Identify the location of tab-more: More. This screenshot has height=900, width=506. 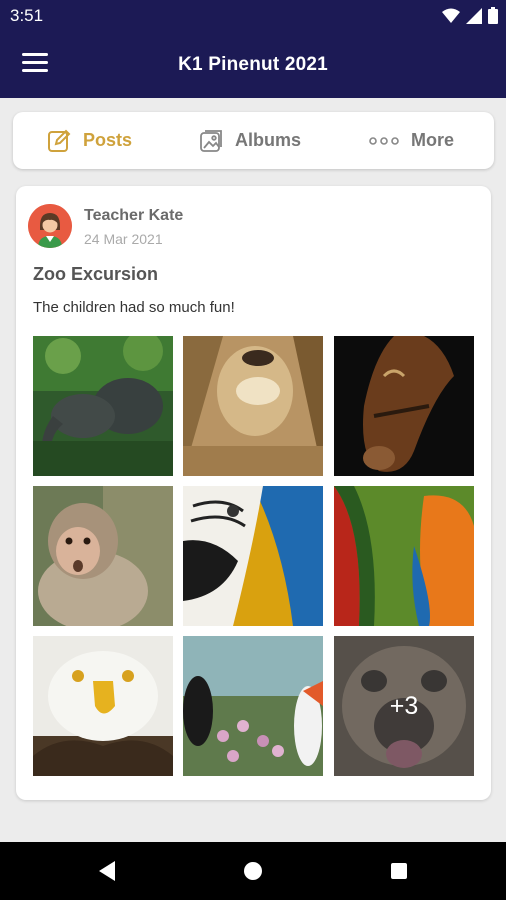
(411, 140).